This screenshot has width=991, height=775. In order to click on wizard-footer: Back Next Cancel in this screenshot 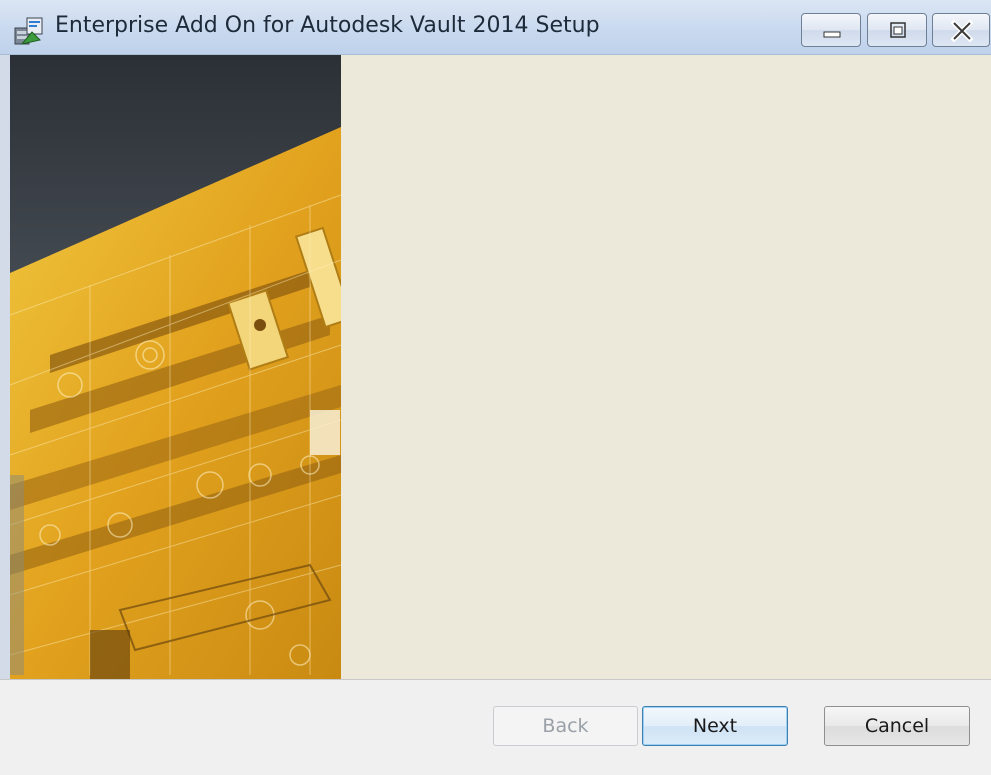, I will do `click(495, 727)`.